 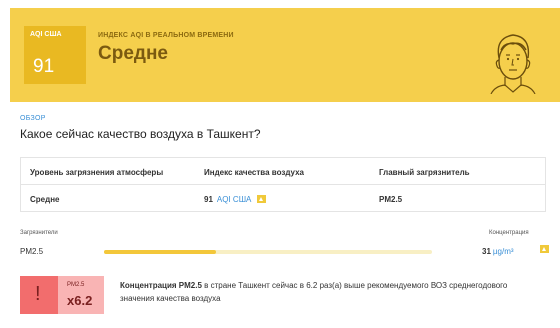 I want to click on aqi-cell: 91 AQI США, so click(x=235, y=199).